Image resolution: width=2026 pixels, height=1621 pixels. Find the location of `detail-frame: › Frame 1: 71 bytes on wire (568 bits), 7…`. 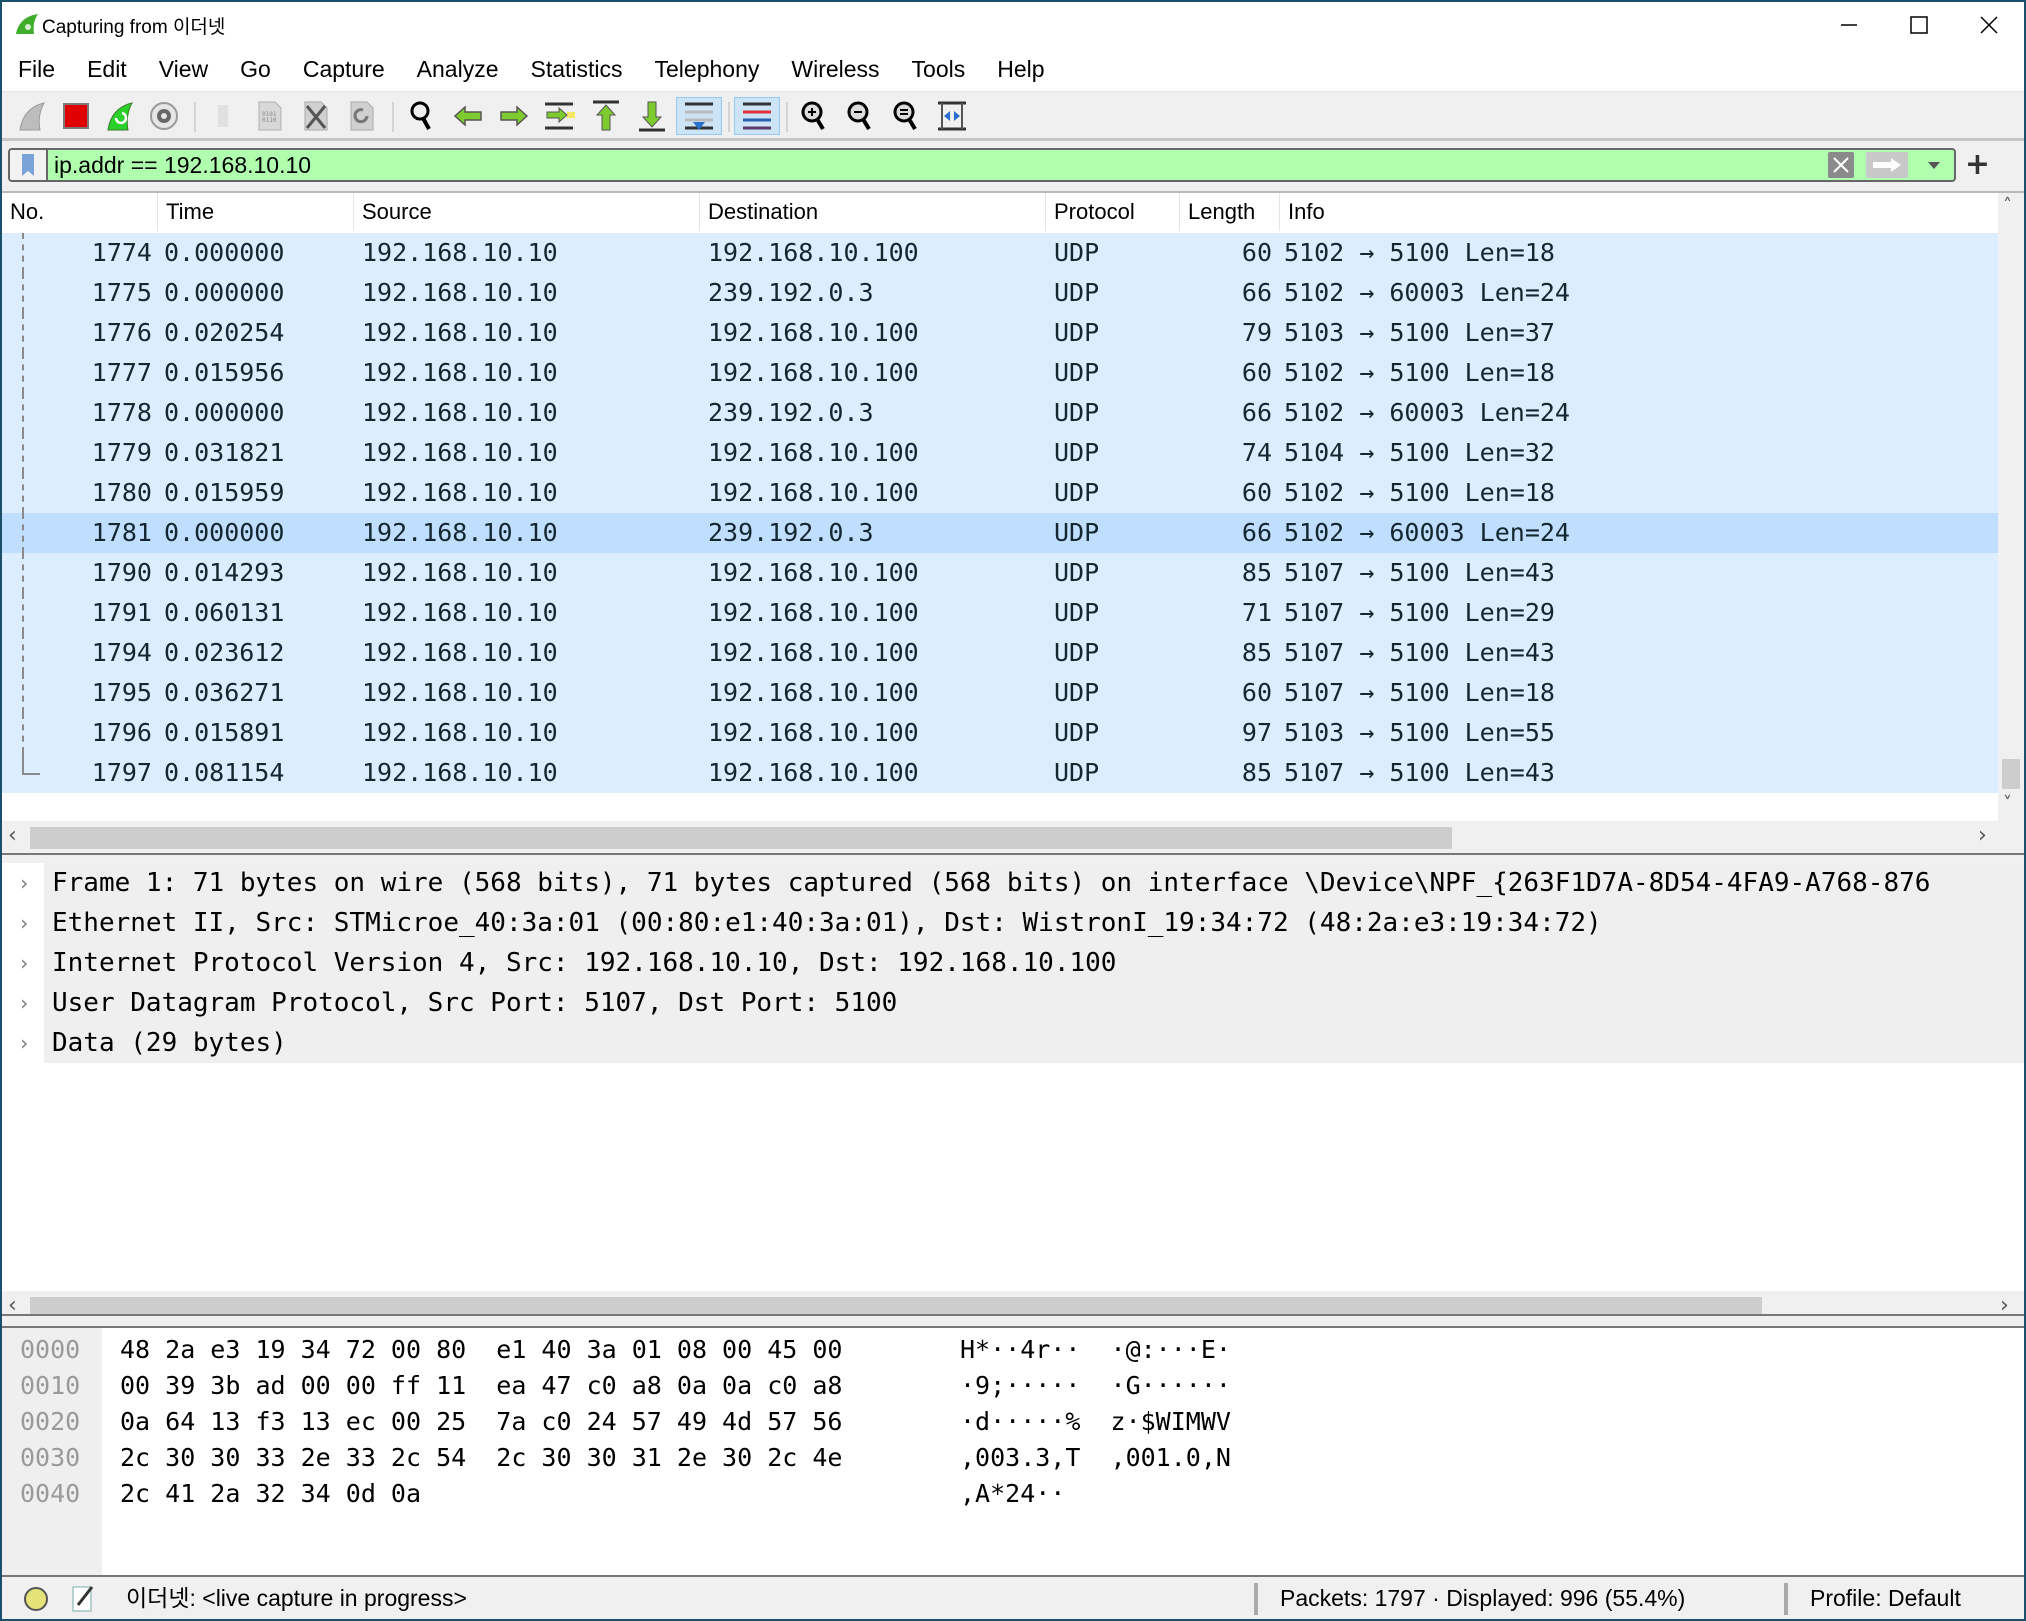

detail-frame: › Frame 1: 71 bytes on wire (568 bits), 7… is located at coordinates (1013, 883).